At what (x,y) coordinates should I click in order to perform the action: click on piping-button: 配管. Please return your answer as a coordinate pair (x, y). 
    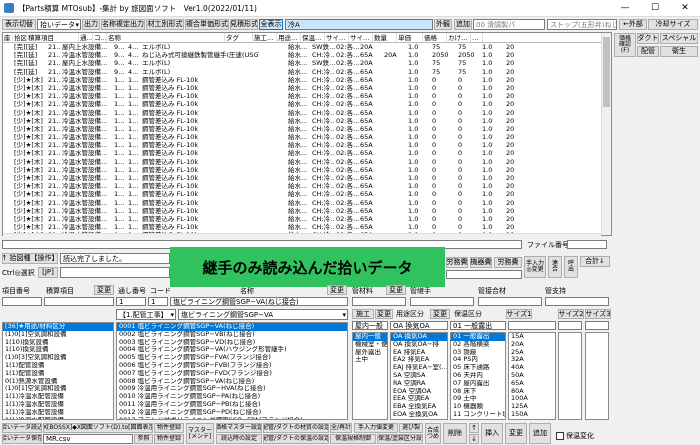
    Looking at the image, I should click on (648, 51).